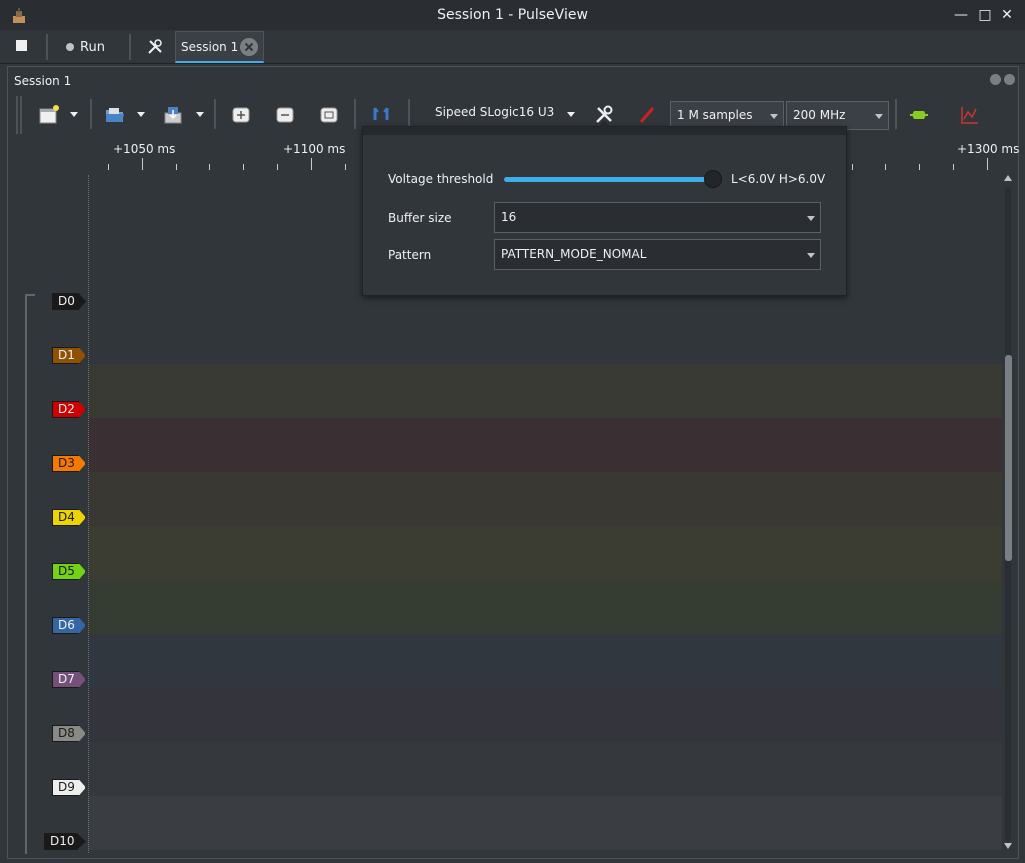  Describe the element at coordinates (1008, 846) in the screenshot. I see `scroll-down-icon` at that location.